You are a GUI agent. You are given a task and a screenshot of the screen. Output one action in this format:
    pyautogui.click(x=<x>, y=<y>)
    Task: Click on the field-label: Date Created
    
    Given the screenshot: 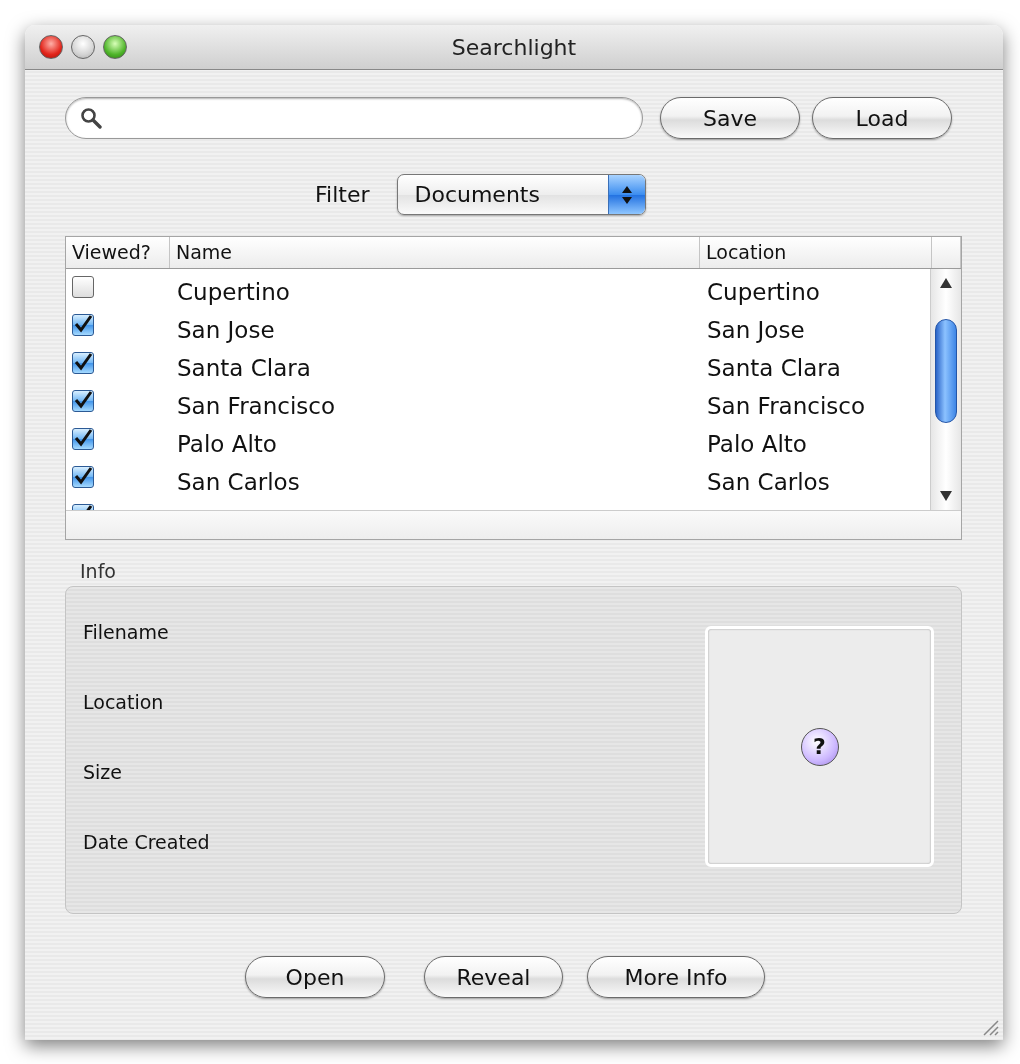 What is the action you would take?
    pyautogui.click(x=147, y=841)
    